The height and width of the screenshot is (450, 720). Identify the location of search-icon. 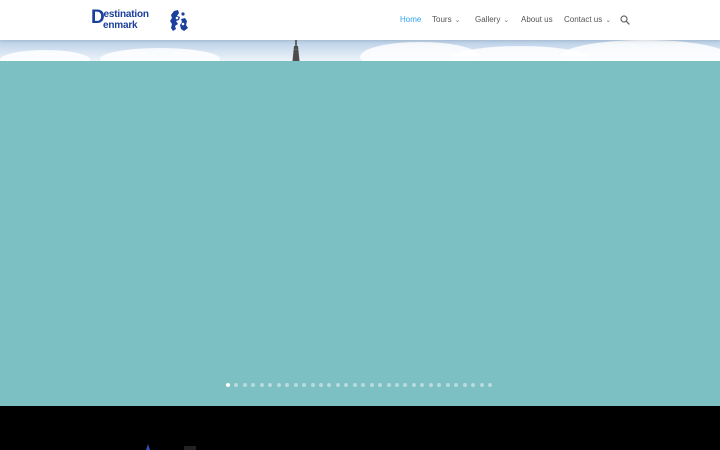
(625, 20).